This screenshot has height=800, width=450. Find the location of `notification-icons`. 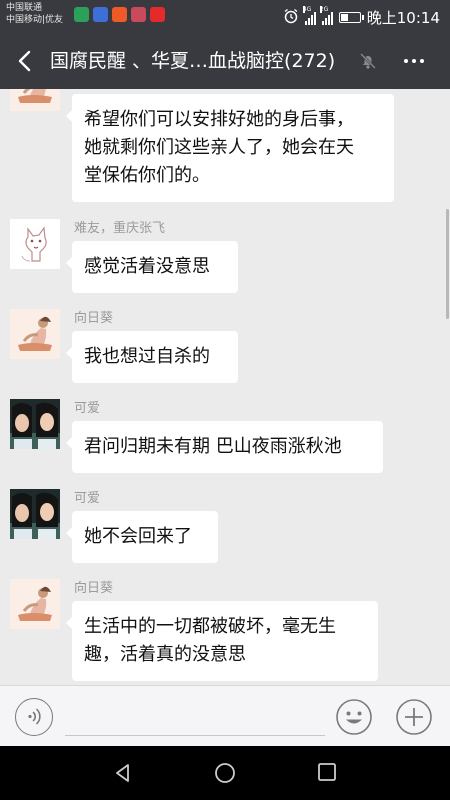

notification-icons is located at coordinates (119, 14).